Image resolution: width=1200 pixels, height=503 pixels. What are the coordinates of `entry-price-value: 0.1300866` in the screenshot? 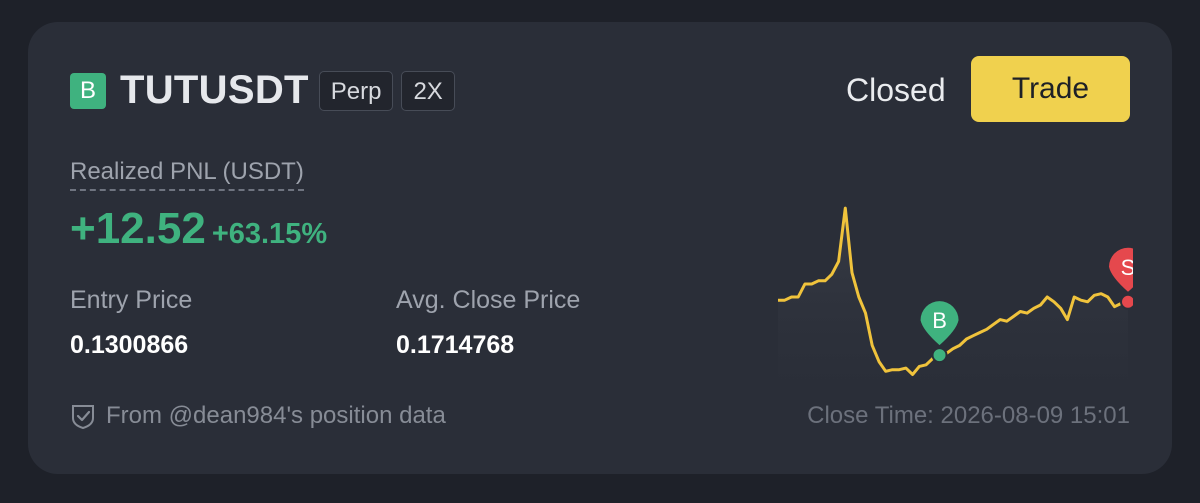 It's located at (129, 345).